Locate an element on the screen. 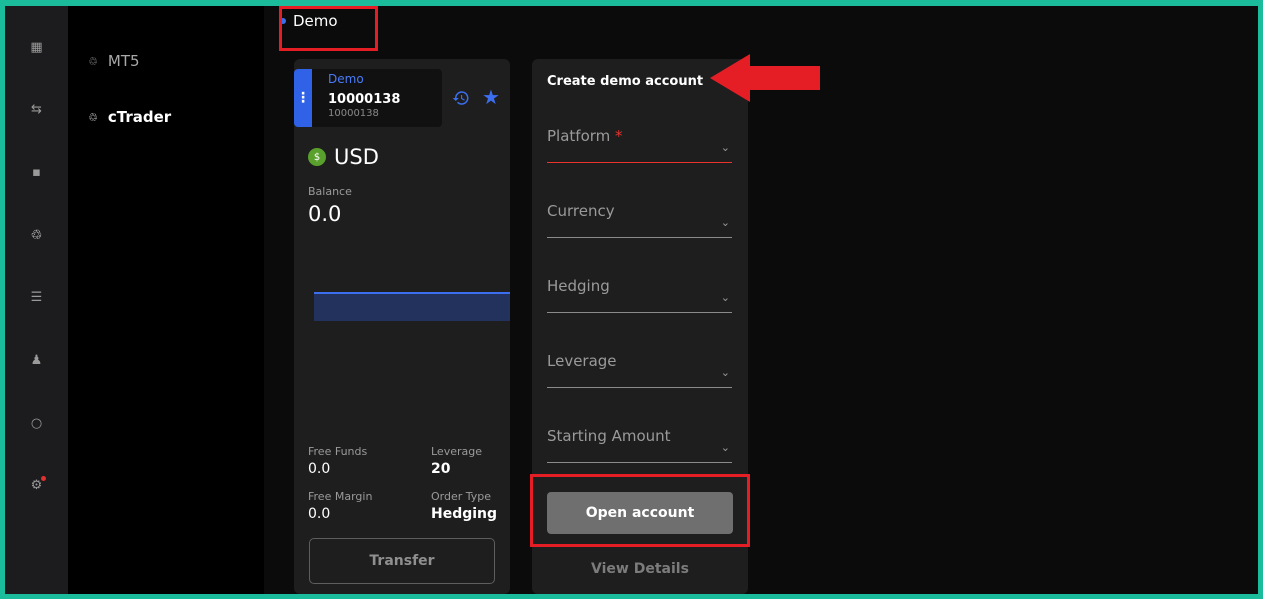 The width and height of the screenshot is (1263, 599). starting-amount-select: Starting Amount ⌄ is located at coordinates (639, 441).